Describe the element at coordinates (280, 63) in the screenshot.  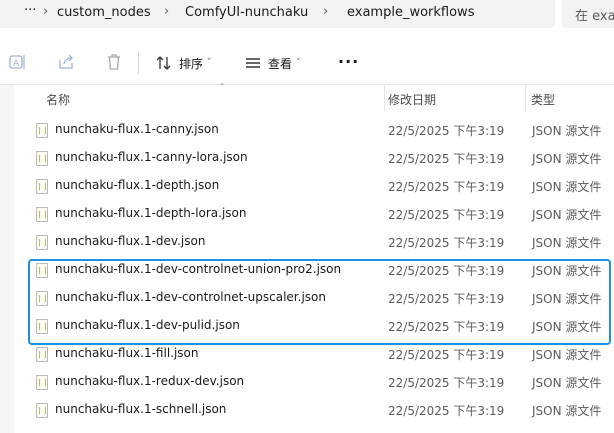
I see `view-label: 查看` at that location.